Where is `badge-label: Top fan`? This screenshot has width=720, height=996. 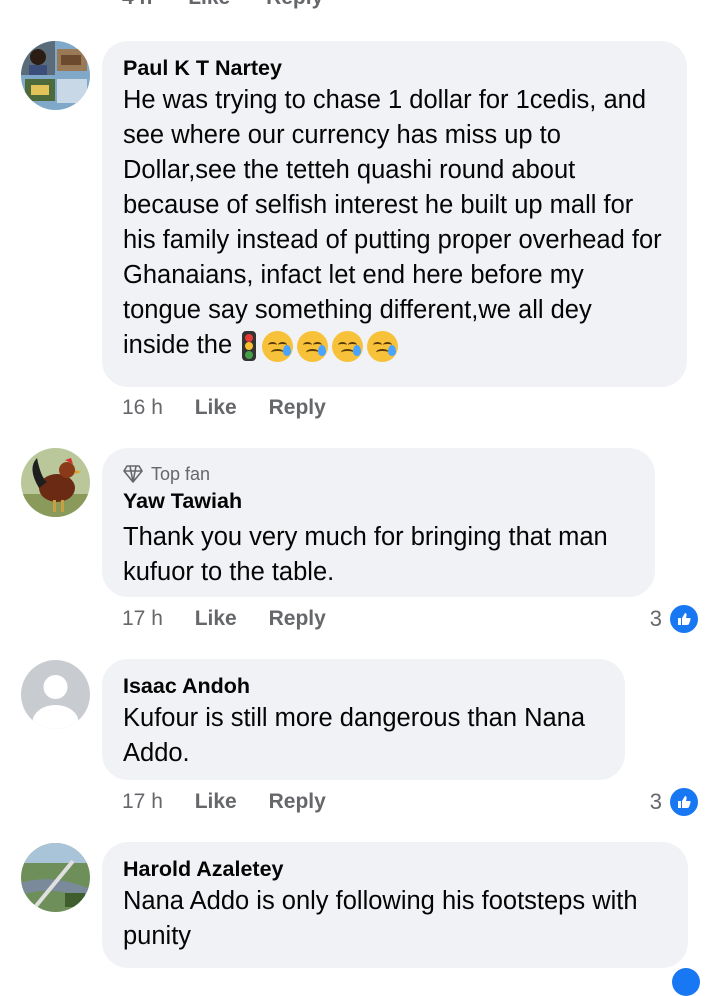 badge-label: Top fan is located at coordinates (181, 474).